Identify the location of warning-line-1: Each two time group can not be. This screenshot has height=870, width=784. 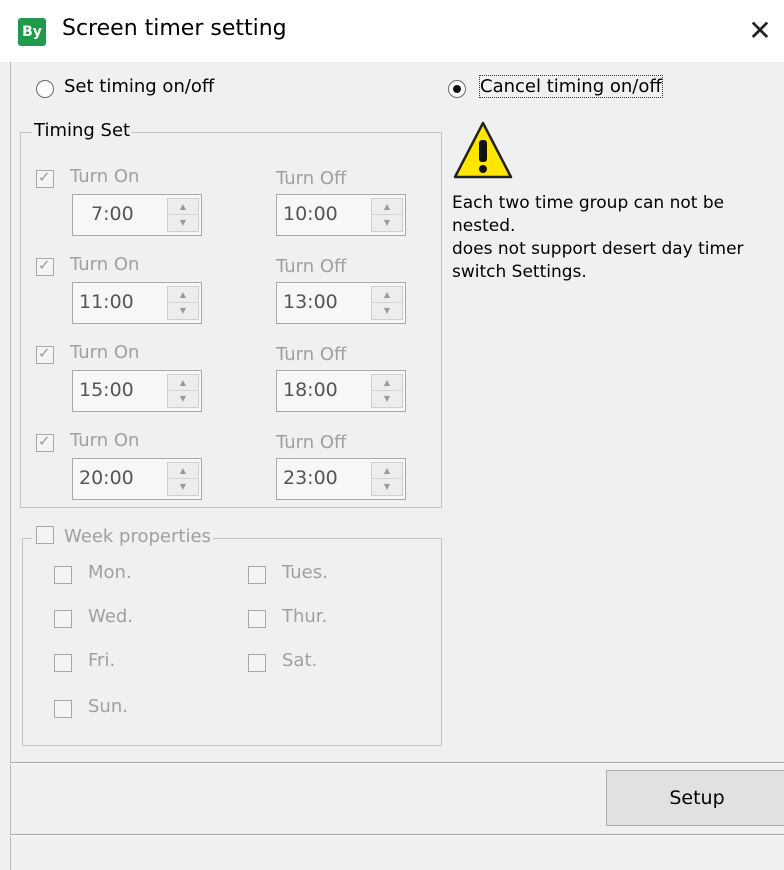
(588, 203).